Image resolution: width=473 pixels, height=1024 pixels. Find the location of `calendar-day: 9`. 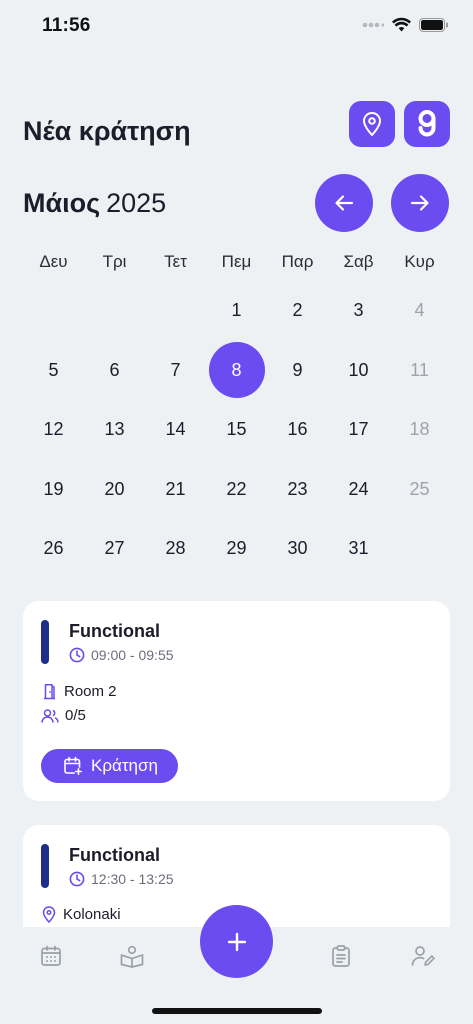

calendar-day: 9 is located at coordinates (297, 371).